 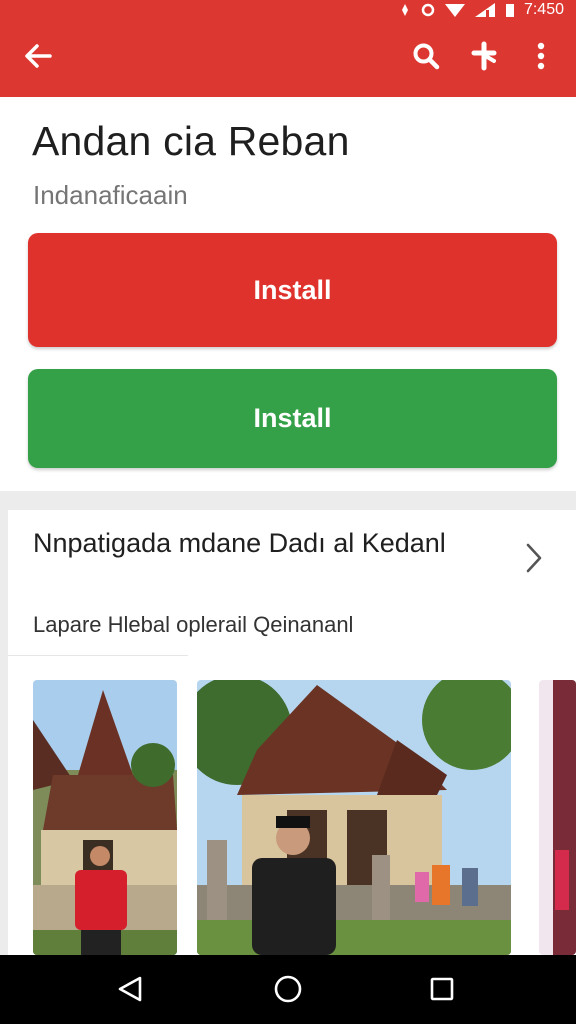 What do you see at coordinates (193, 624) in the screenshot?
I see `section-subtitle: Lapare Hlebal oplerail Qeinananl` at bounding box center [193, 624].